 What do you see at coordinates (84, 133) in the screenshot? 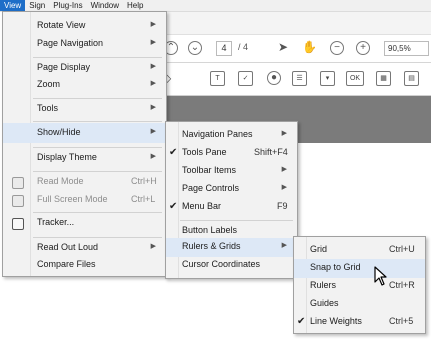
I see `view-item-show-hide: Show/Hide ▶` at bounding box center [84, 133].